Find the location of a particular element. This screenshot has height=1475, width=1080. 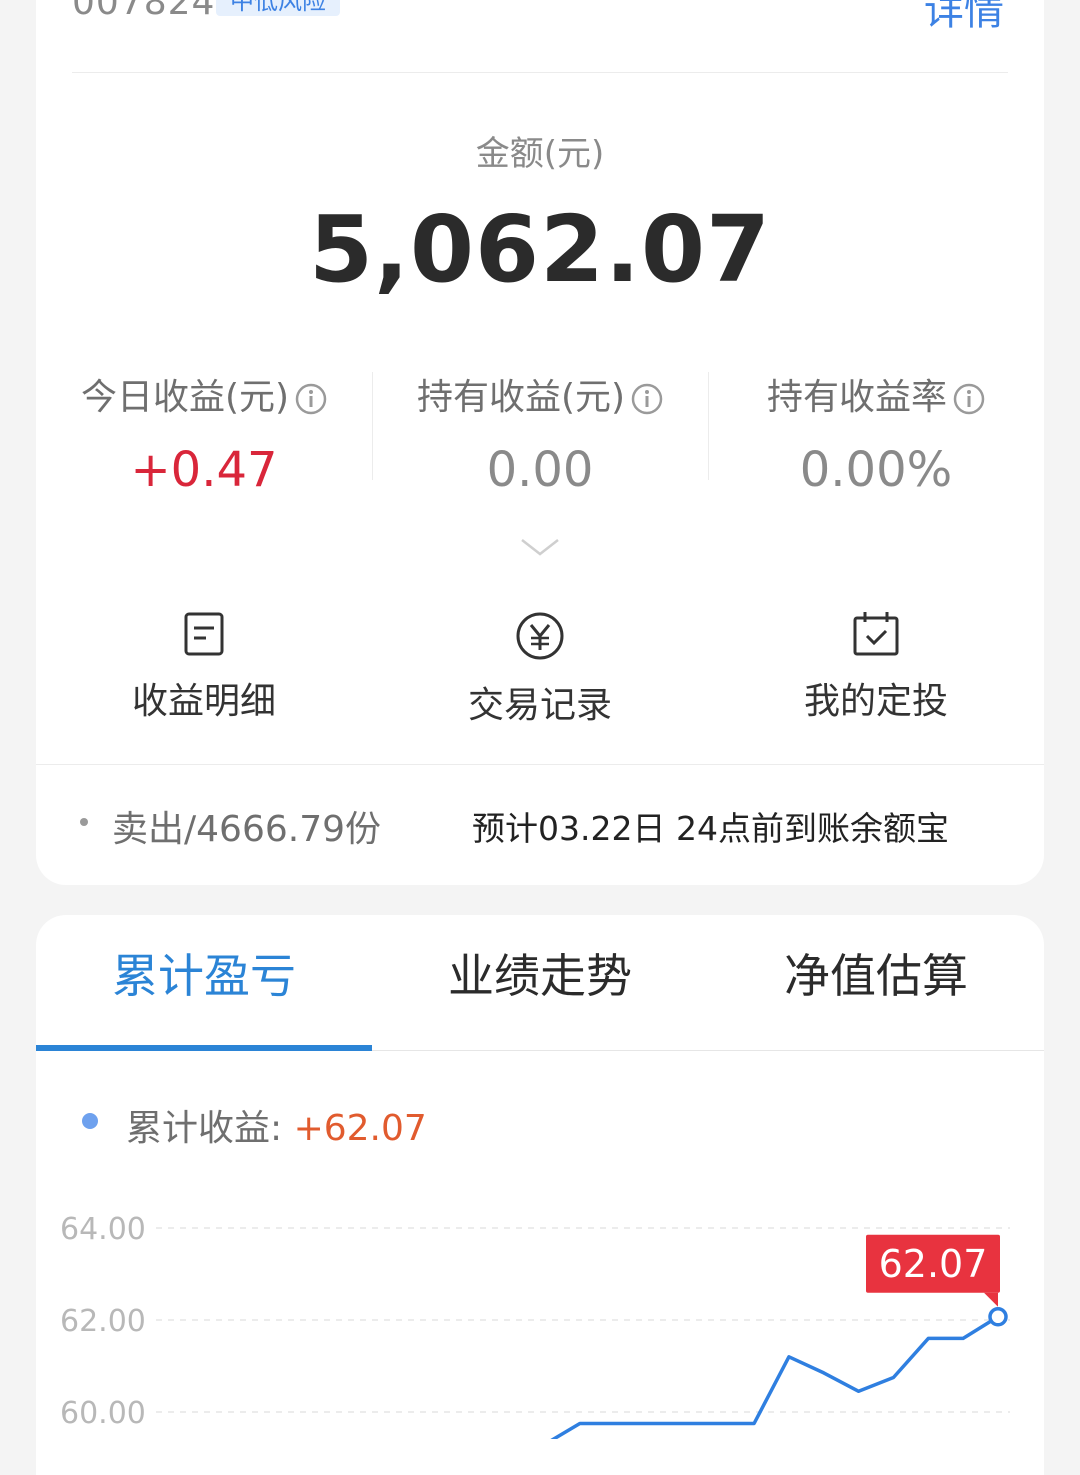

cumulative-profit-chart: 64.00 62.00 60.00 62.07 is located at coordinates (535, 1325).